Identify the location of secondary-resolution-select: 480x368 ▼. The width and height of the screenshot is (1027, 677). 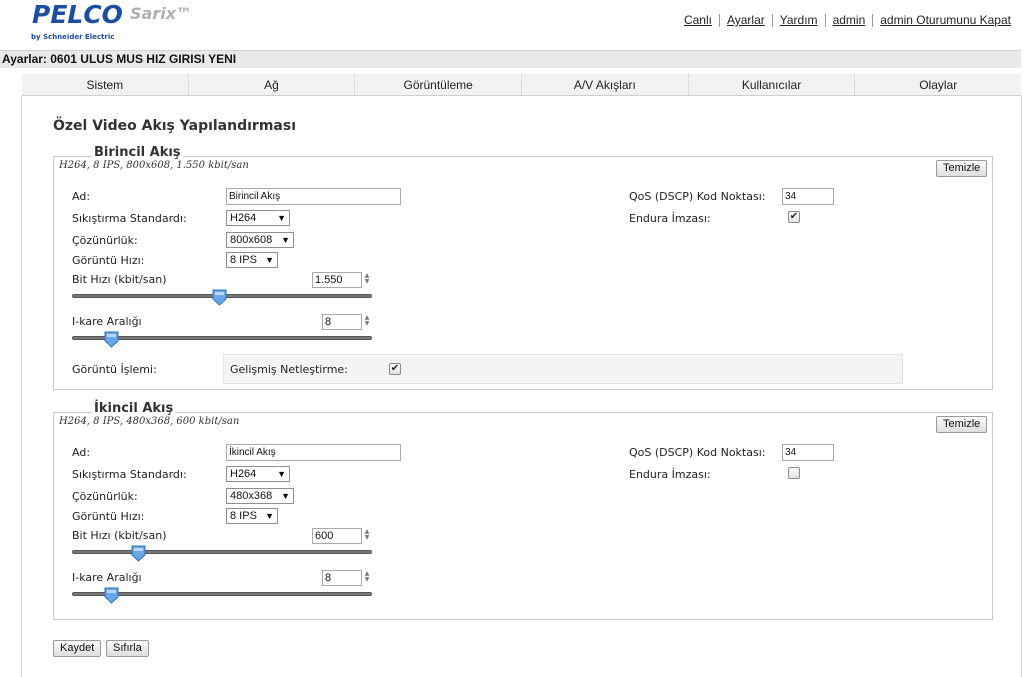
(260, 496).